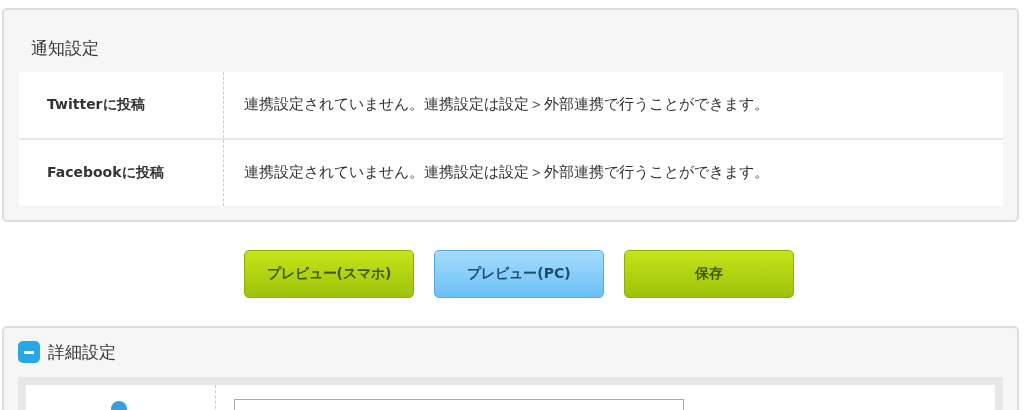  What do you see at coordinates (519, 273) in the screenshot?
I see `preview-button: プレビュー(PC)` at bounding box center [519, 273].